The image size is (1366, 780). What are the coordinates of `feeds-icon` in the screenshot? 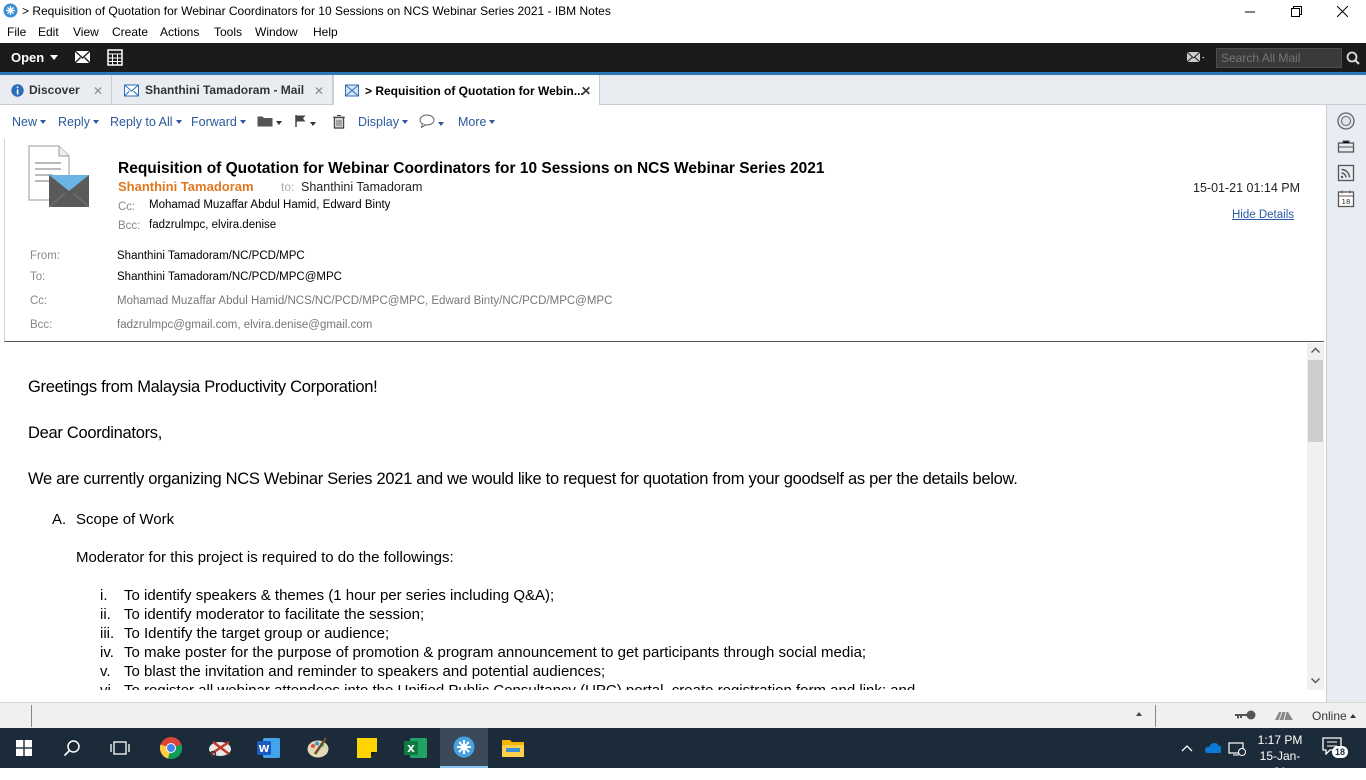 It's located at (1346, 173).